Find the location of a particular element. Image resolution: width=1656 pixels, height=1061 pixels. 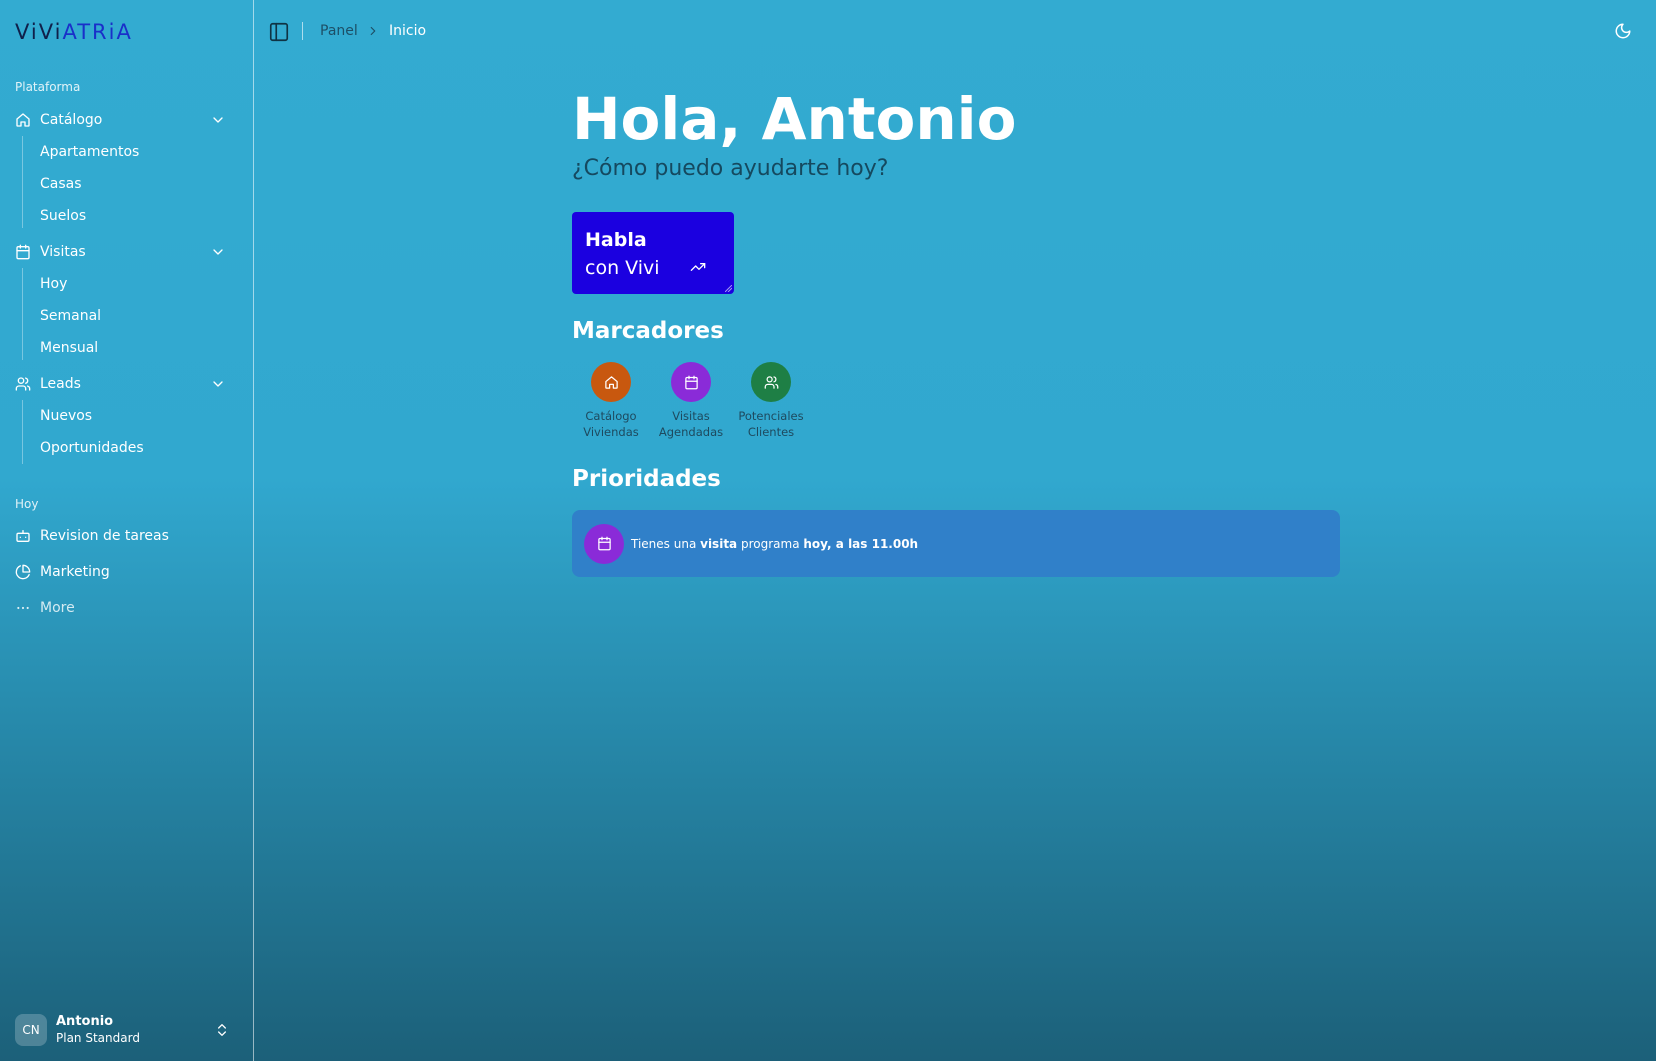

section-label-platform: Plataforma is located at coordinates (48, 87).